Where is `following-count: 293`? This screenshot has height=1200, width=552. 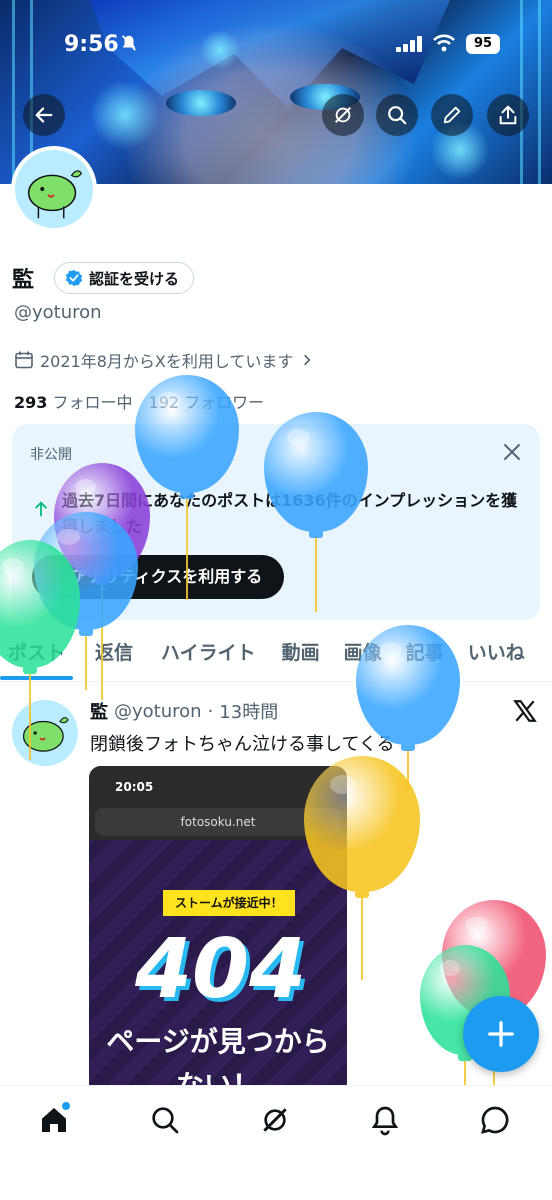 following-count: 293 is located at coordinates (31, 402).